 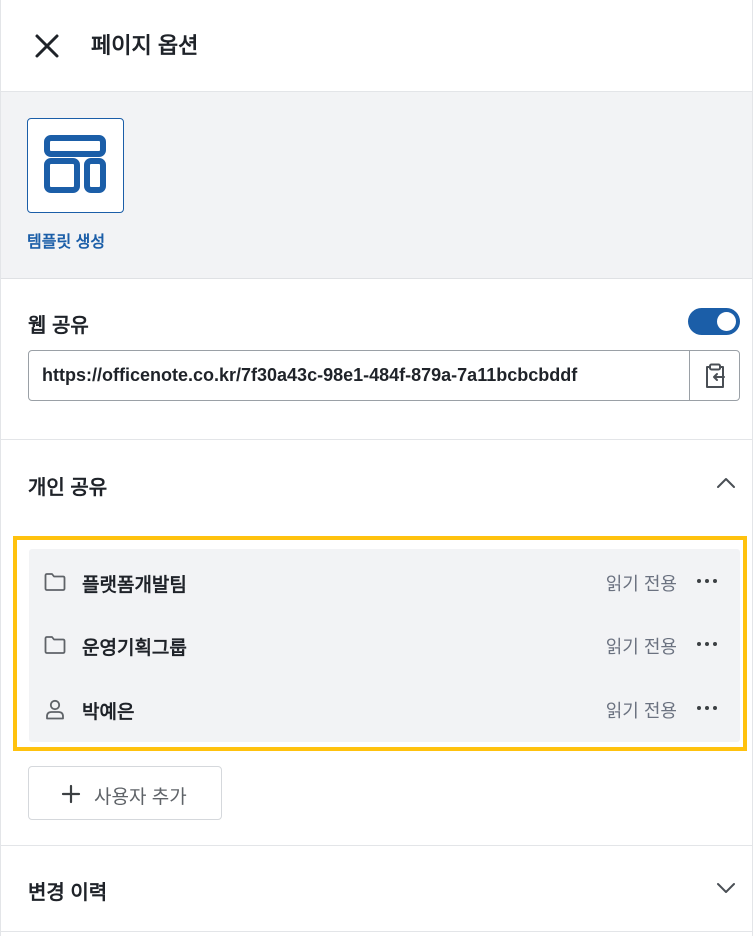 I want to click on clipboard-copy-icon, so click(x=715, y=375).